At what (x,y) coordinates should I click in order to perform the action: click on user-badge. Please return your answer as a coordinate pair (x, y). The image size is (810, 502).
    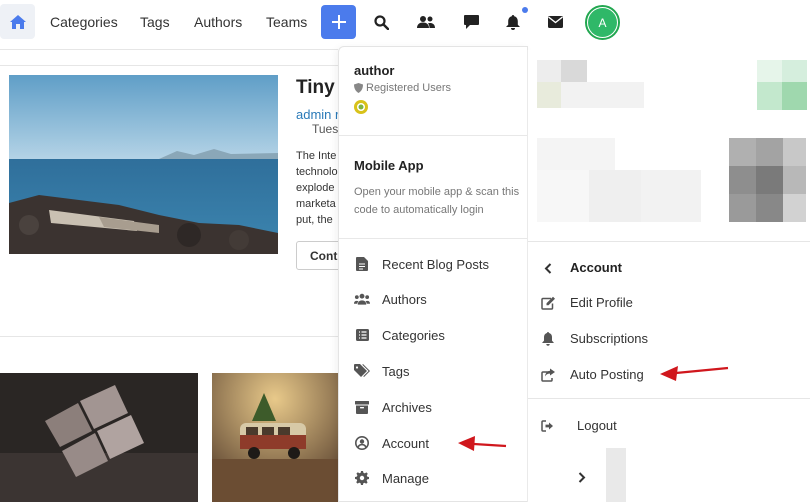
    Looking at the image, I should click on (361, 107).